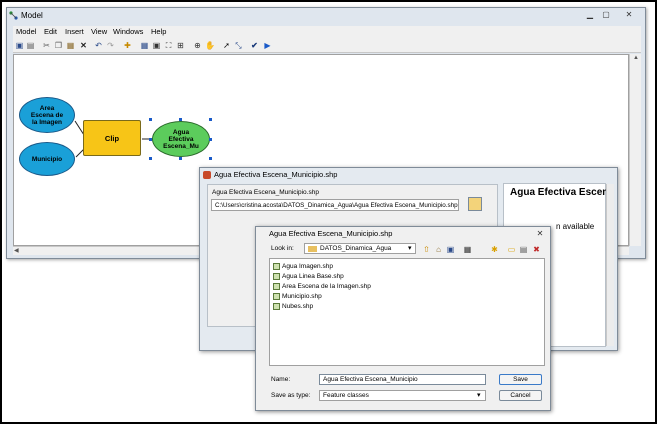 The image size is (657, 424). Describe the element at coordinates (74, 31) in the screenshot. I see `menu-insert: Insert` at that location.